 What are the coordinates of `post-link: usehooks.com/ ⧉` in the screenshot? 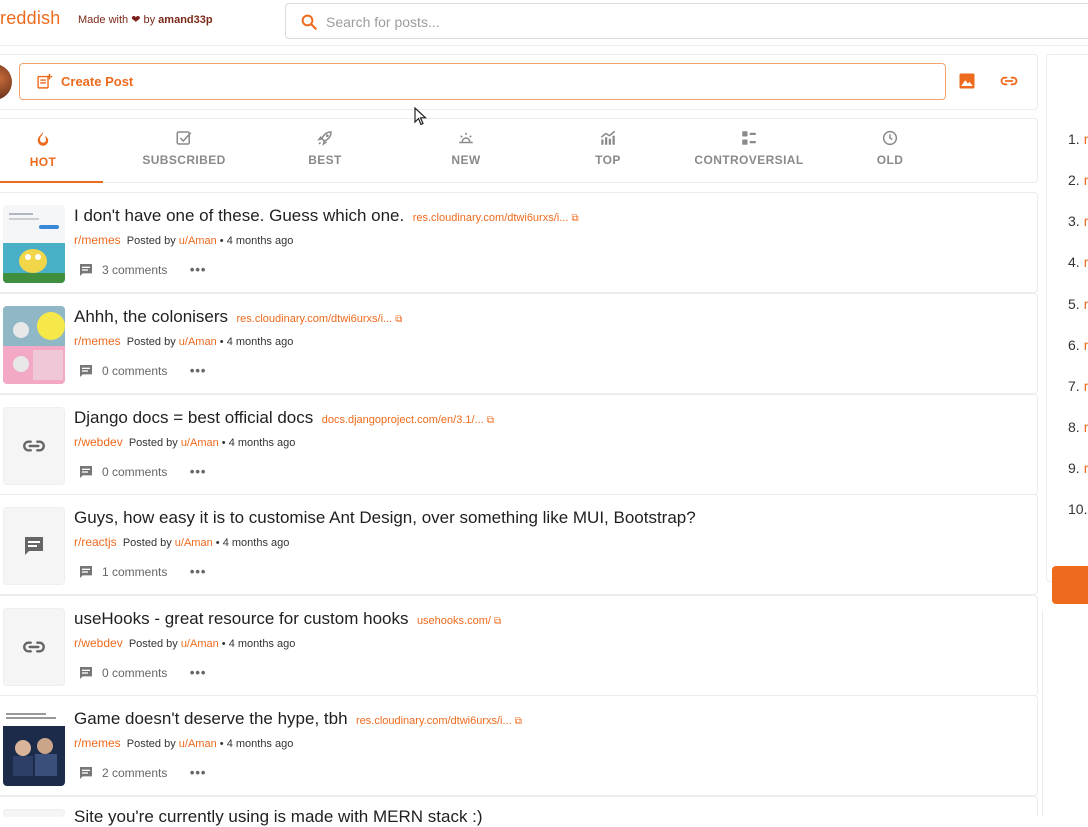 It's located at (459, 621).